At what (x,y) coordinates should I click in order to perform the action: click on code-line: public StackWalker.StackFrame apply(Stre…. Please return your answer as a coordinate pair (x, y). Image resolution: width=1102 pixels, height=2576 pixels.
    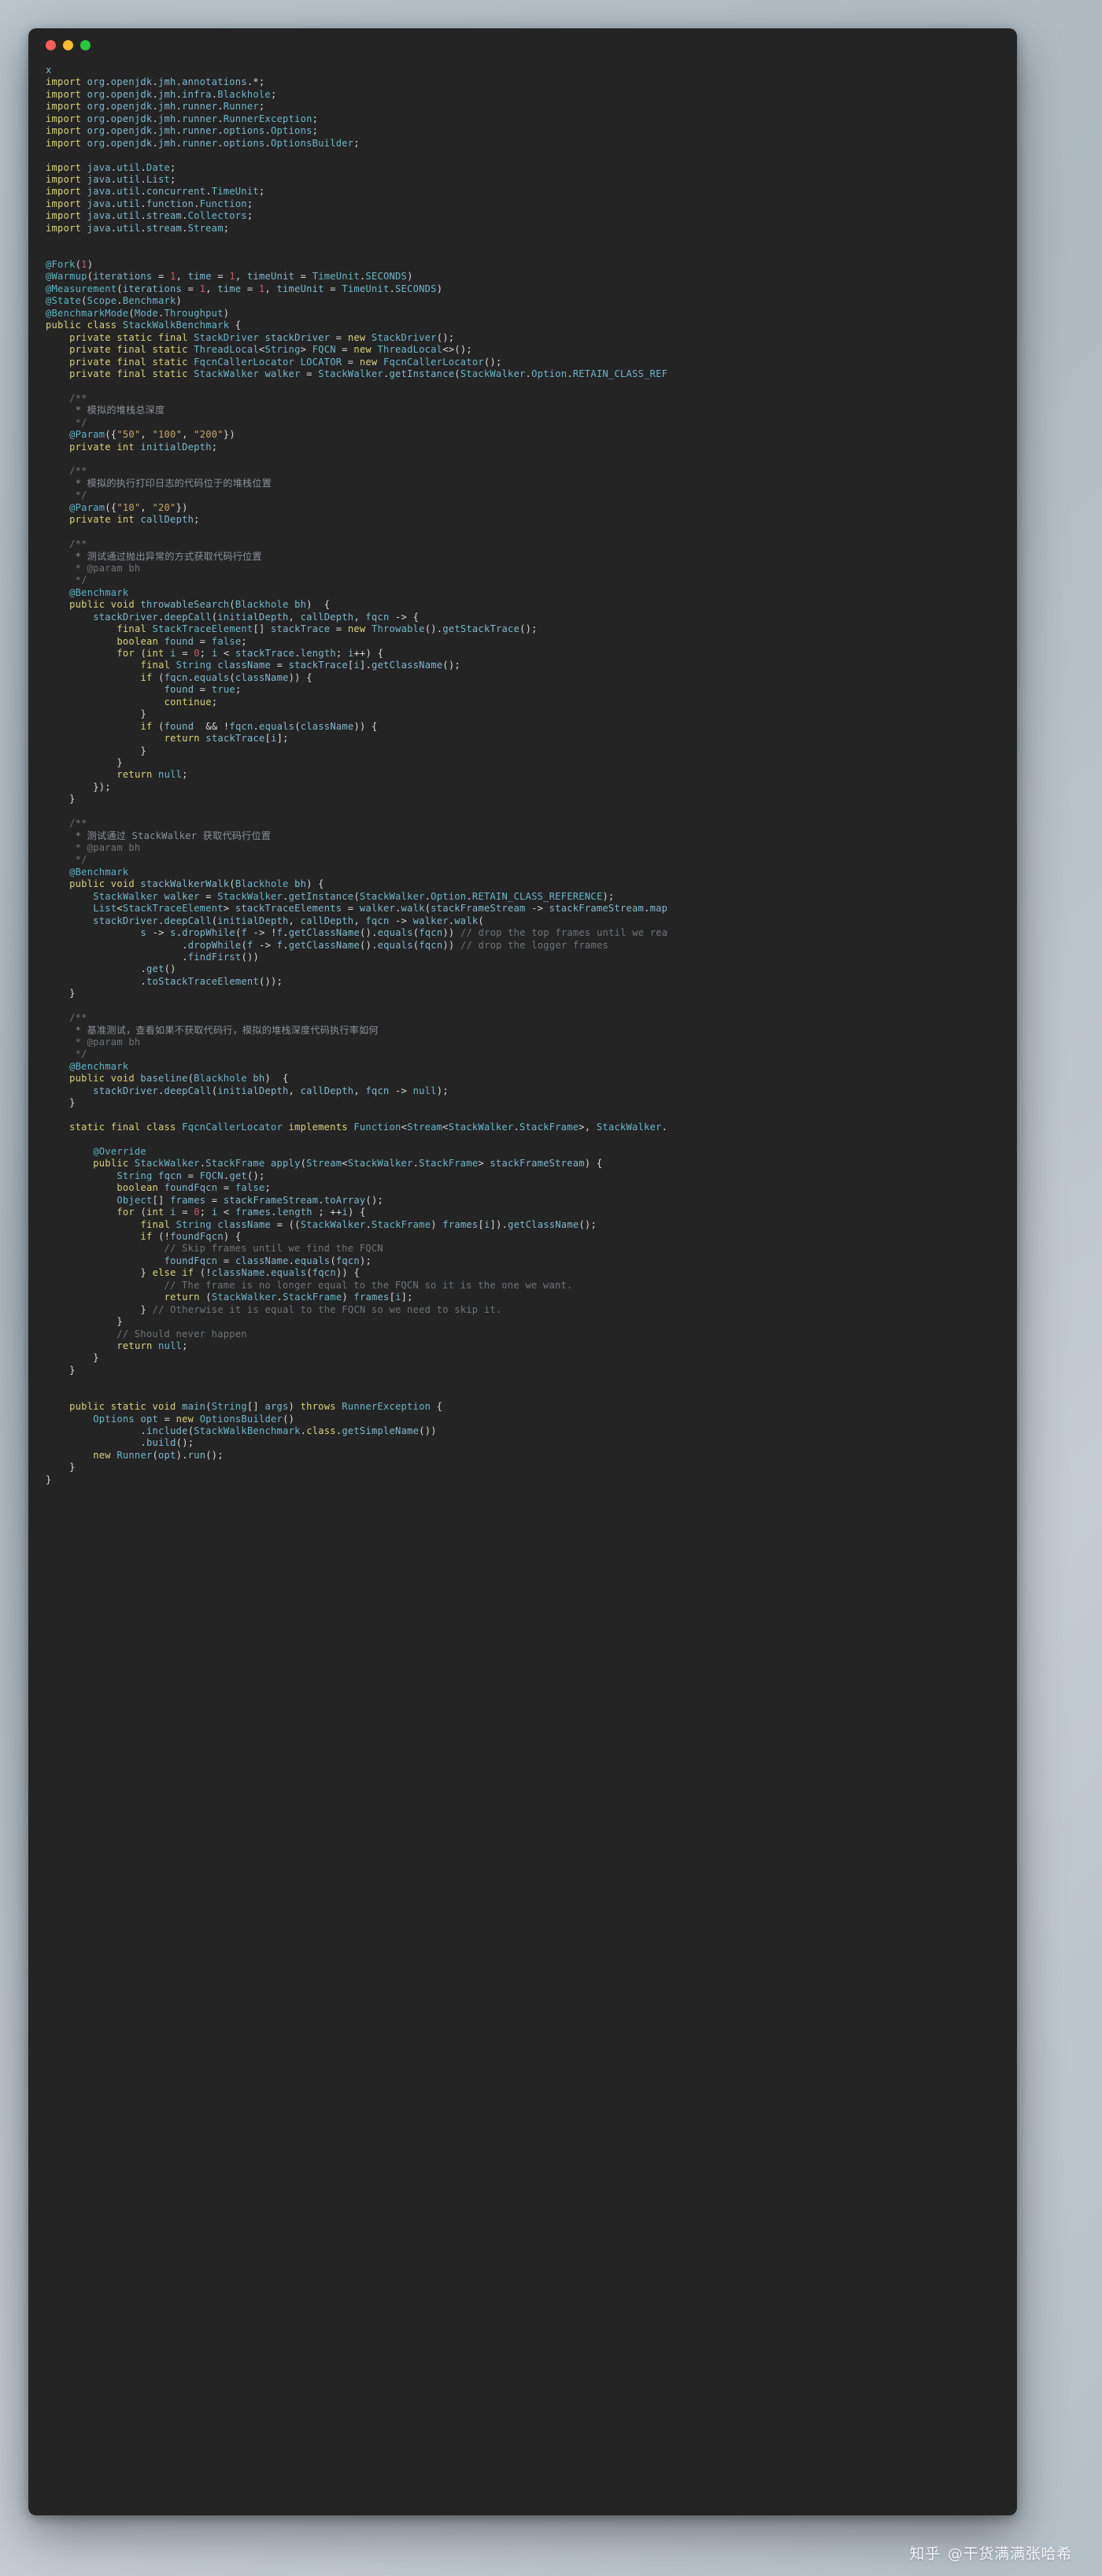
    Looking at the image, I should click on (348, 1164).